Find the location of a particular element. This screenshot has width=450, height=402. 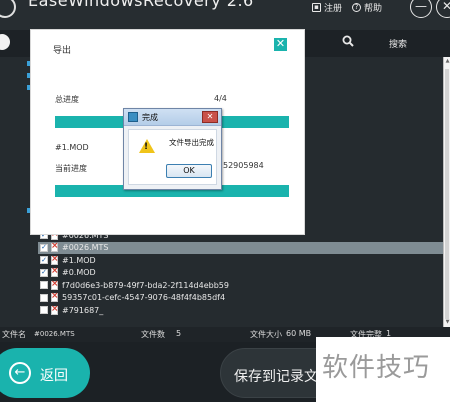

list-item: #791687_ is located at coordinates (240, 310).